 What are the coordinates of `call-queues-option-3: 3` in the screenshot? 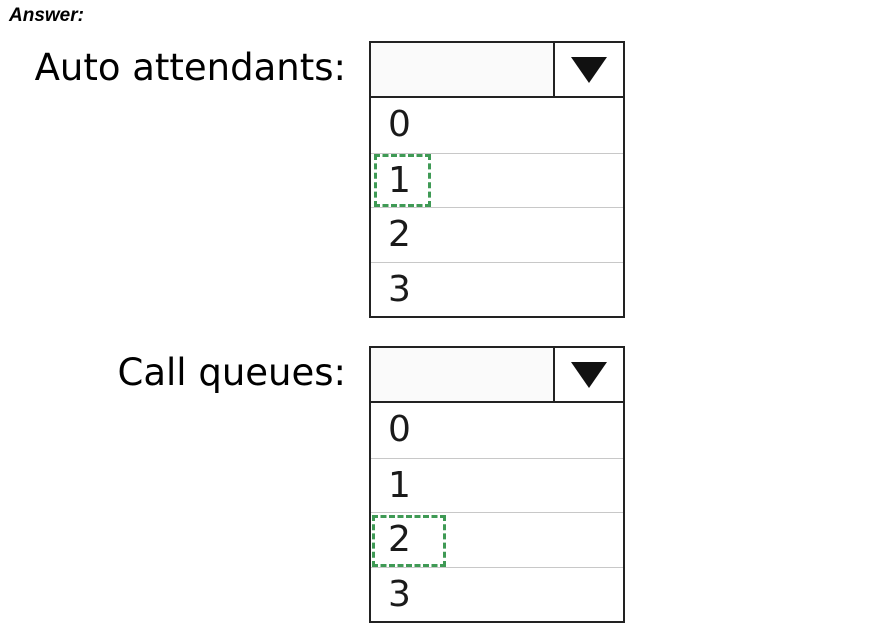 It's located at (497, 594).